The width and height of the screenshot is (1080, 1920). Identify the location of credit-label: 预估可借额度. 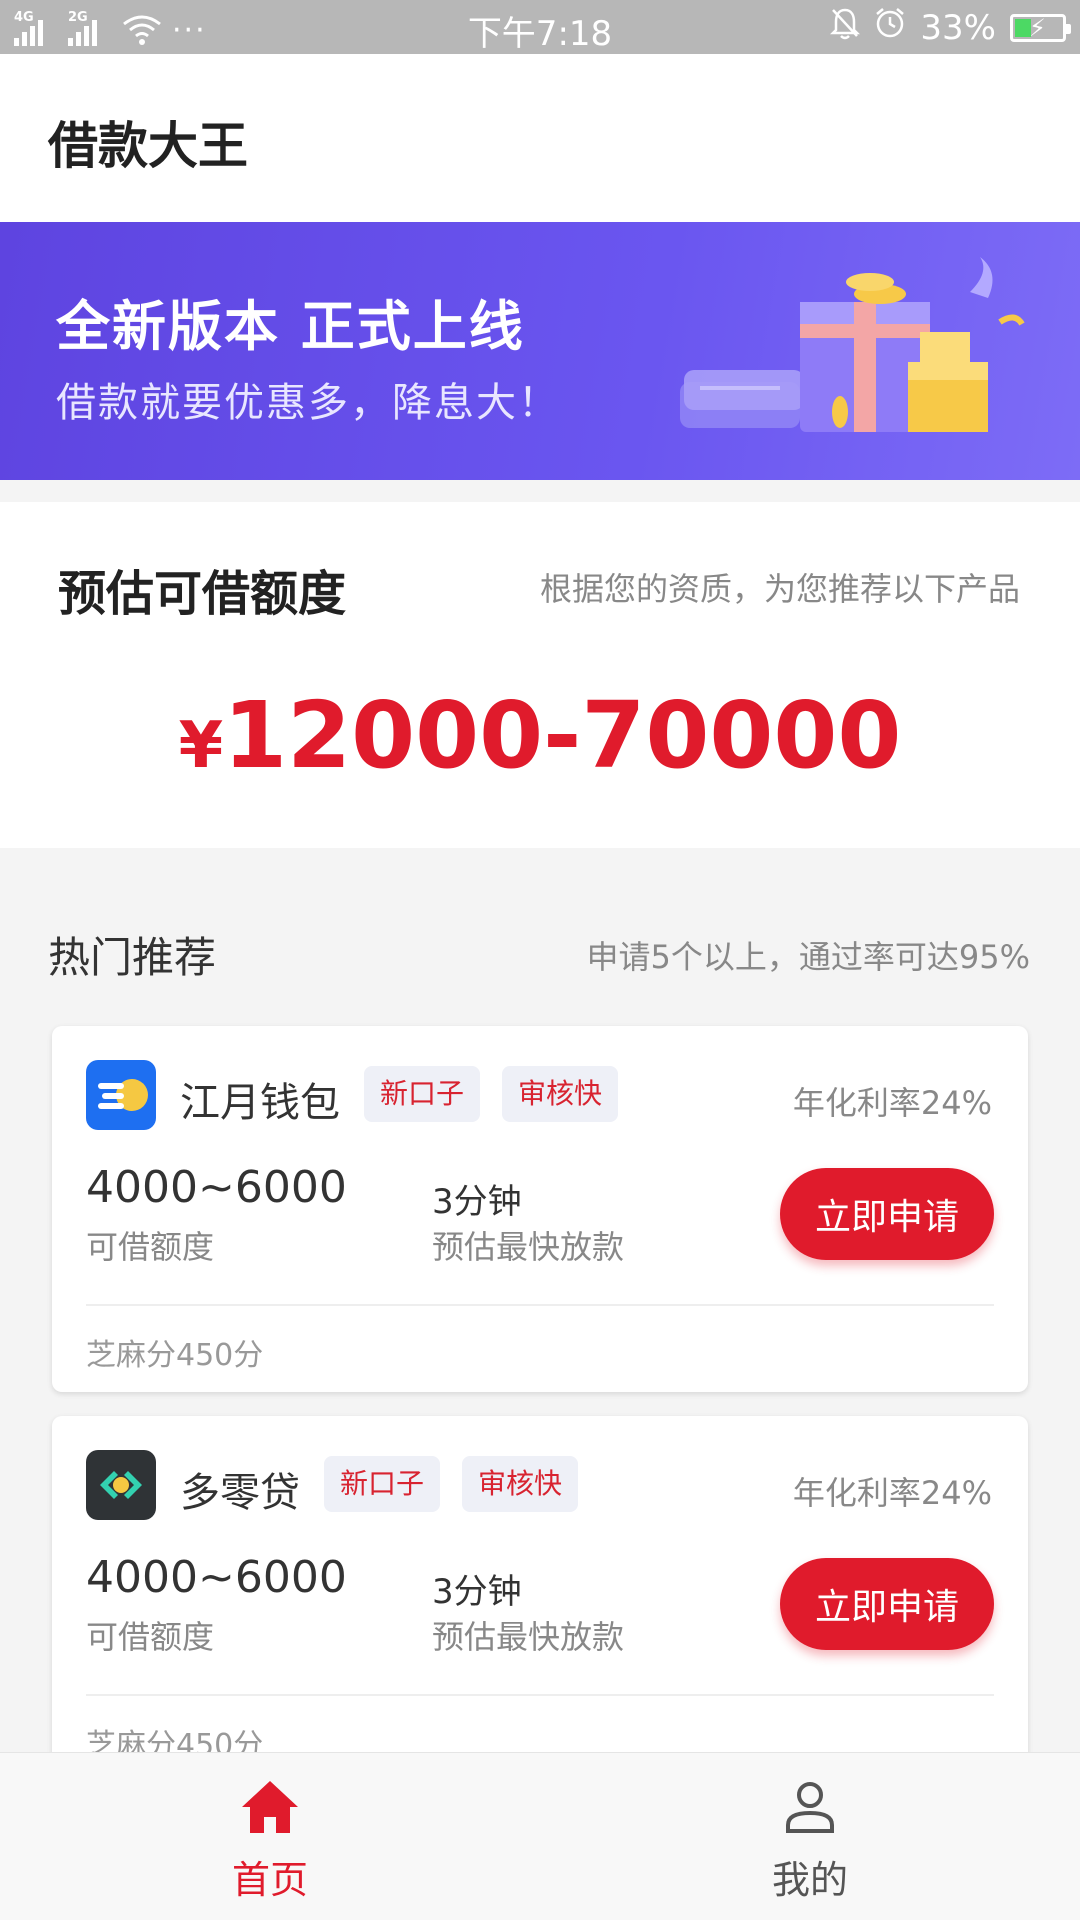
(202, 594).